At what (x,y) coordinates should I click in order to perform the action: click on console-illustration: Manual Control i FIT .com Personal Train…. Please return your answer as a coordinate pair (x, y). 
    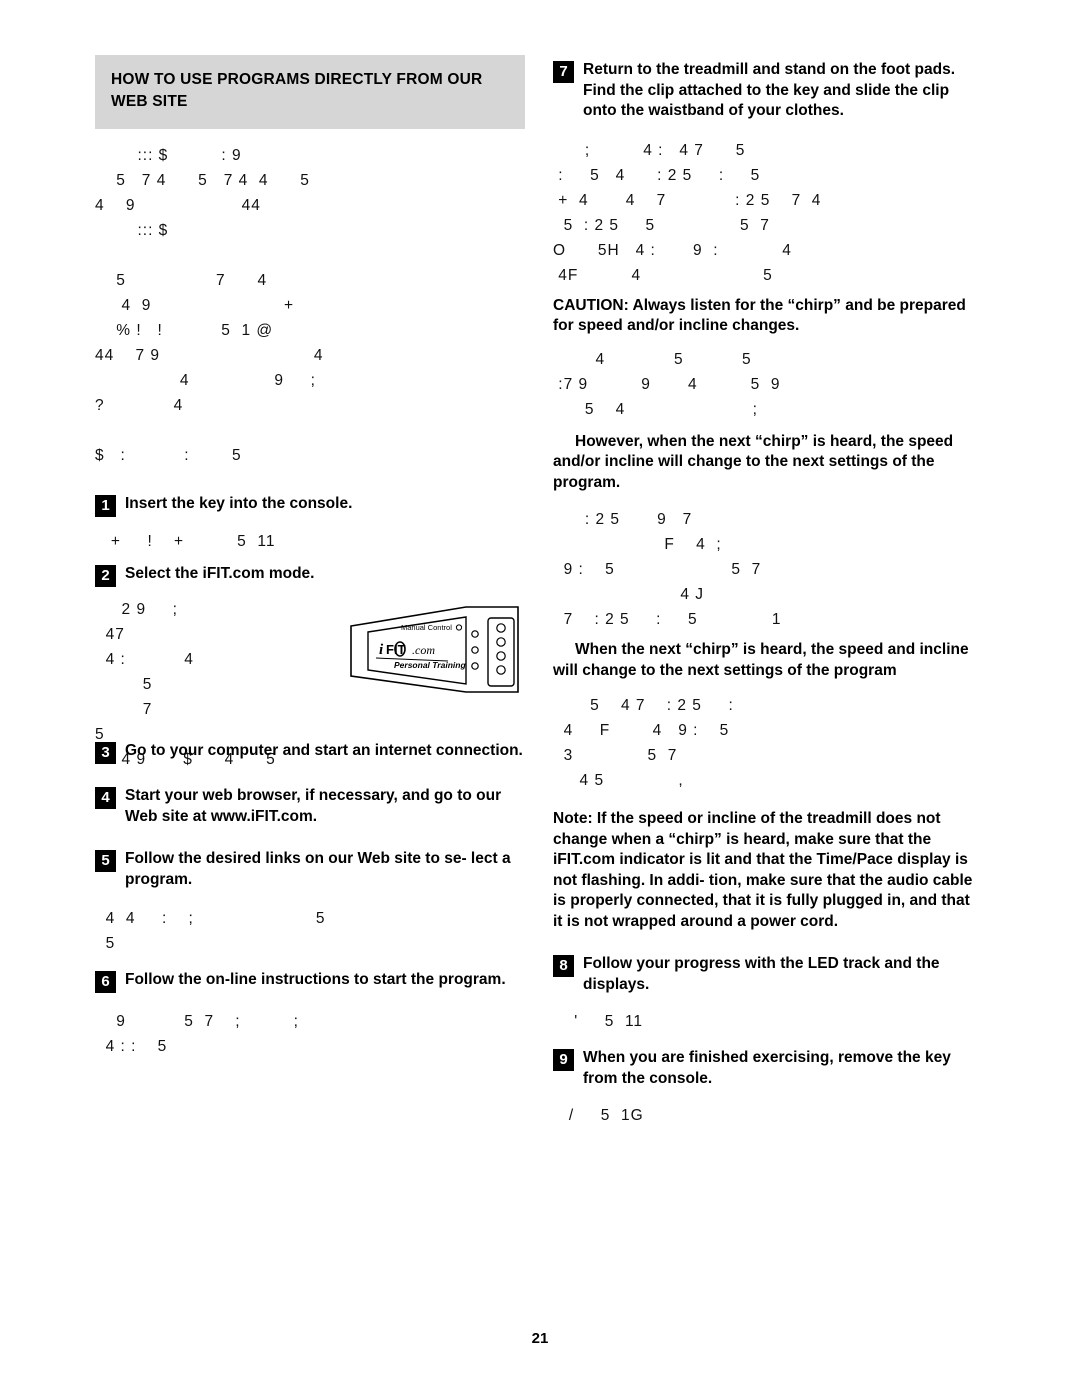
    Looking at the image, I should click on (438, 652).